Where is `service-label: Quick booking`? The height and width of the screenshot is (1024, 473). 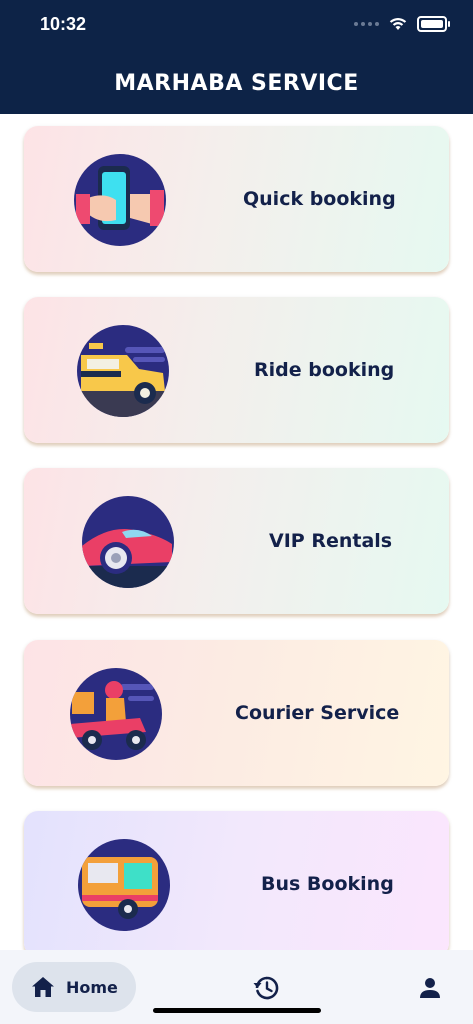 service-label: Quick booking is located at coordinates (319, 199).